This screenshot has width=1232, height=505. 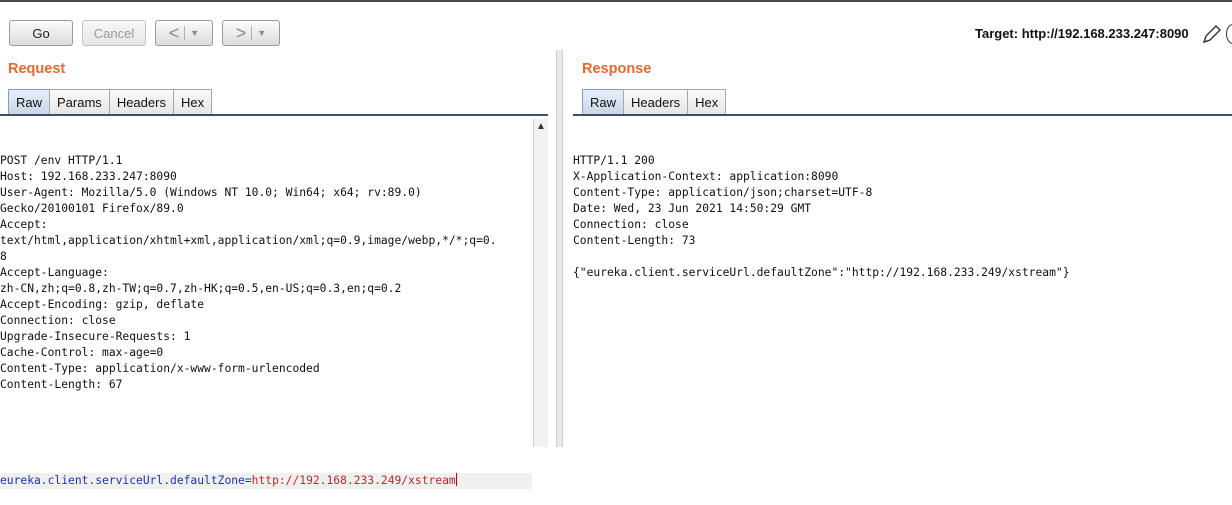 I want to click on target-label: Target: http://192.168.233.247:8090, so click(x=1082, y=33).